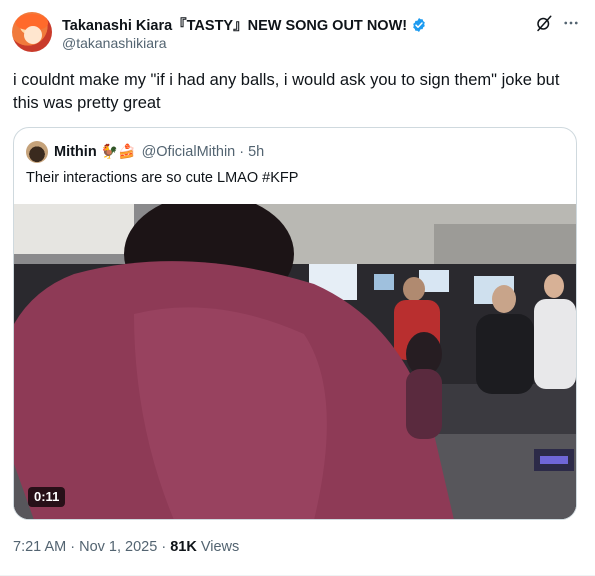  What do you see at coordinates (234, 24) in the screenshot?
I see `author-display-name: Takanashi Kiara『TASTY』NEW SONG OUT NOW!` at bounding box center [234, 24].